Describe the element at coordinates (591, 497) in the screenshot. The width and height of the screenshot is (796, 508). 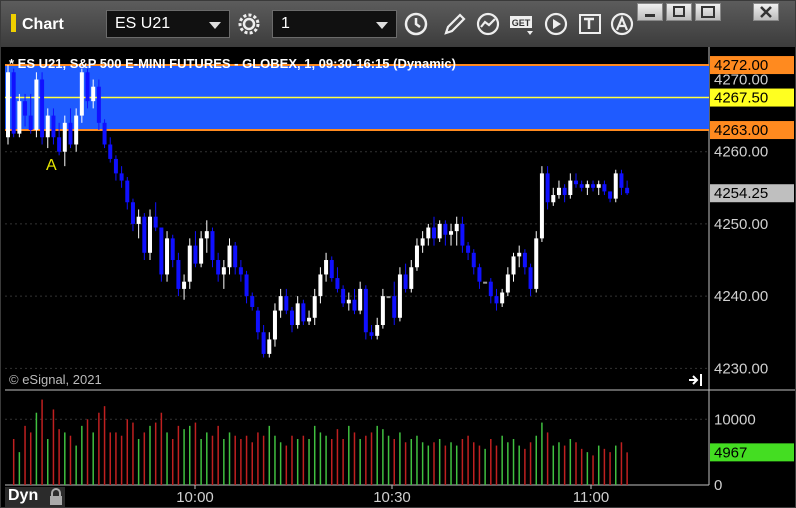
I see `time-tick-label: 11:00` at that location.